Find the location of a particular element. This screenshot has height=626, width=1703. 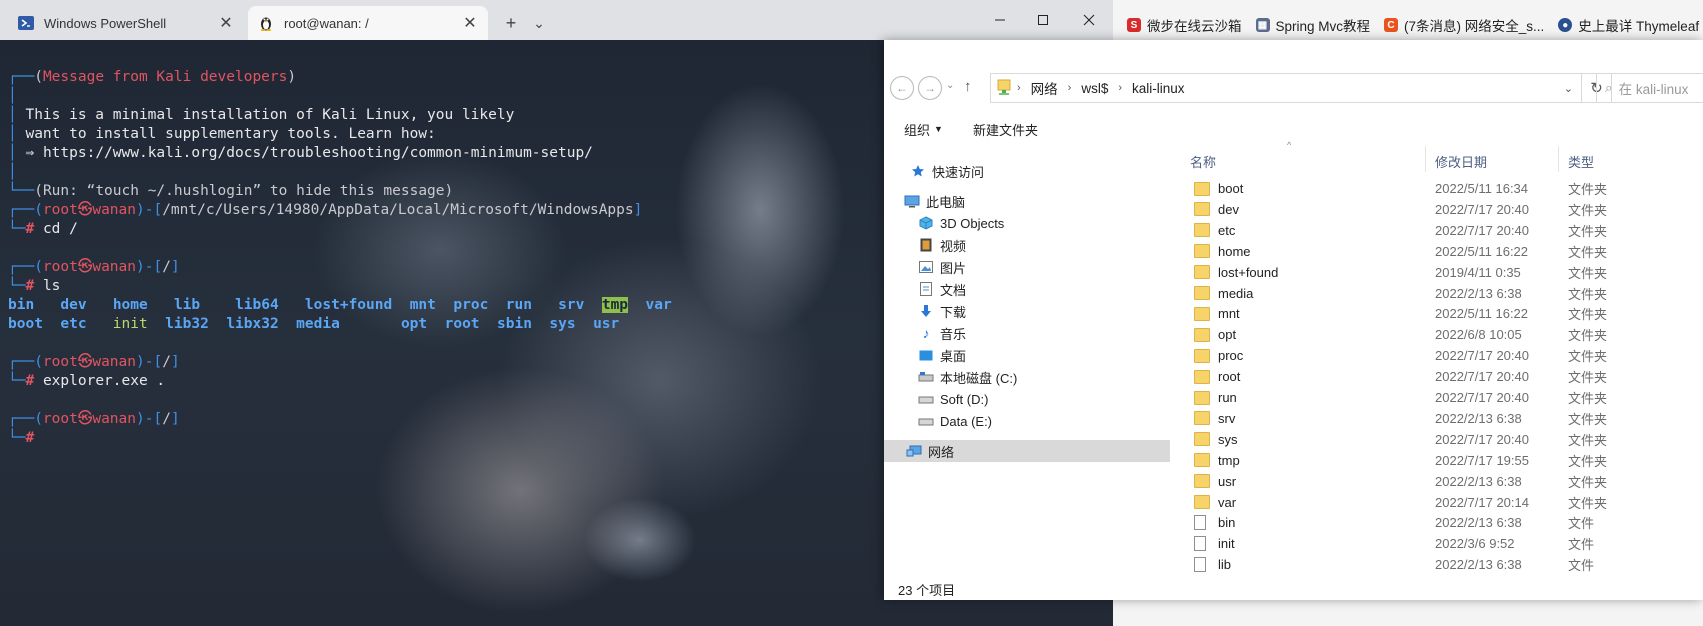

file-icon is located at coordinates (1200, 523).